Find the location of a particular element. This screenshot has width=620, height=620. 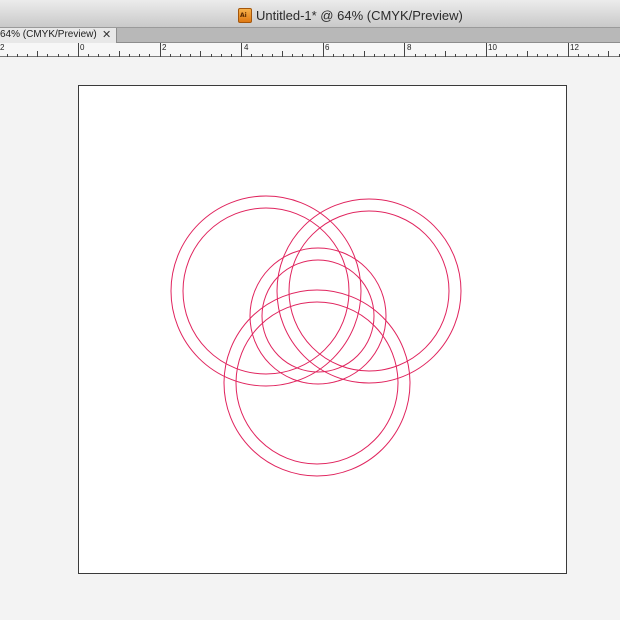

ruler-label: 0 is located at coordinates (82, 47).